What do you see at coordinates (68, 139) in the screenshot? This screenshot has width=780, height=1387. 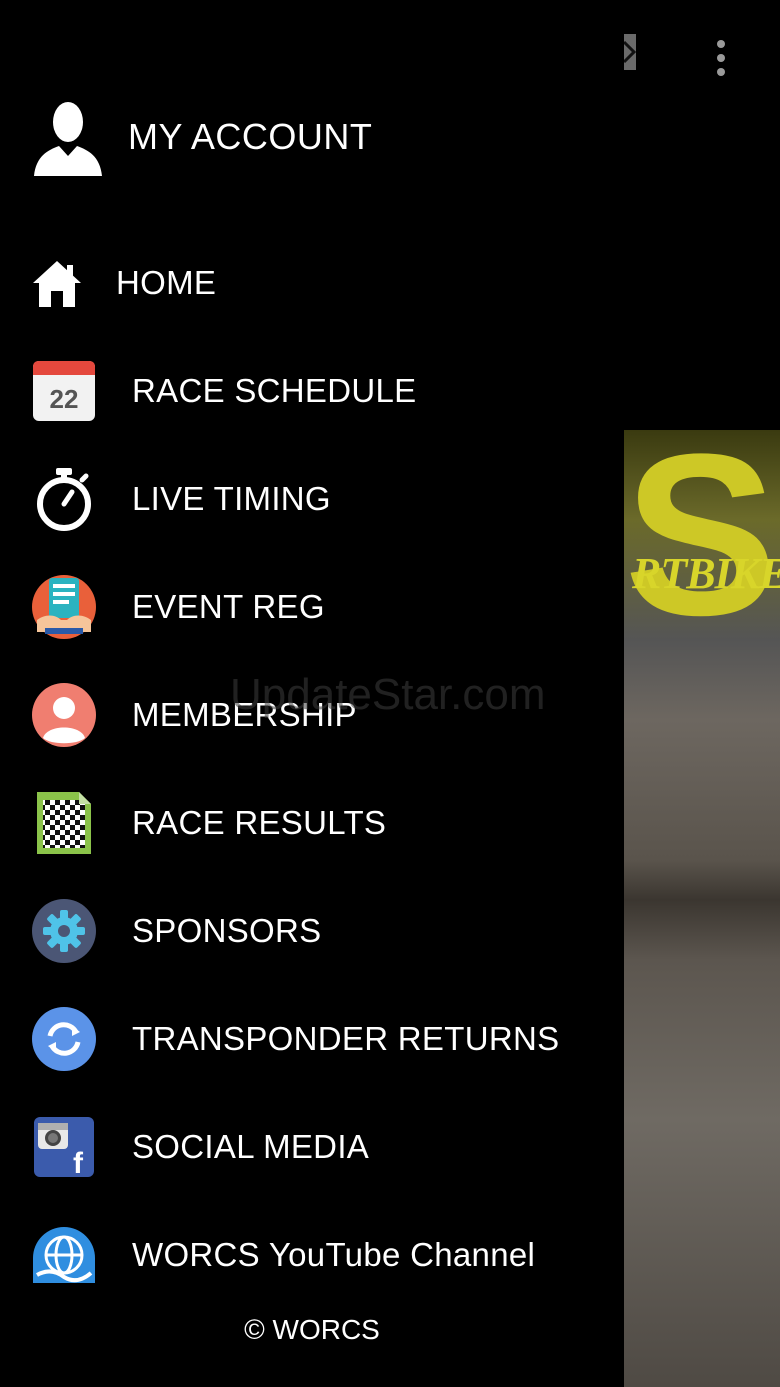 I see `user-silhouette-icon` at bounding box center [68, 139].